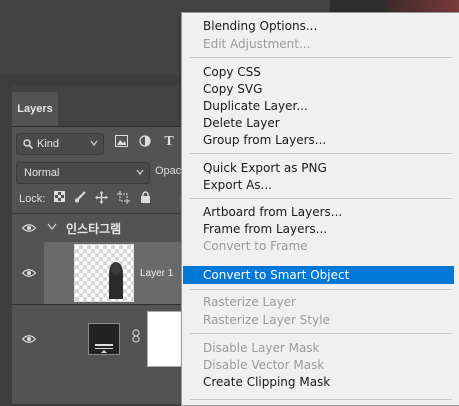 The image size is (459, 406). I want to click on kind-filter-select: Kind, so click(60, 144).